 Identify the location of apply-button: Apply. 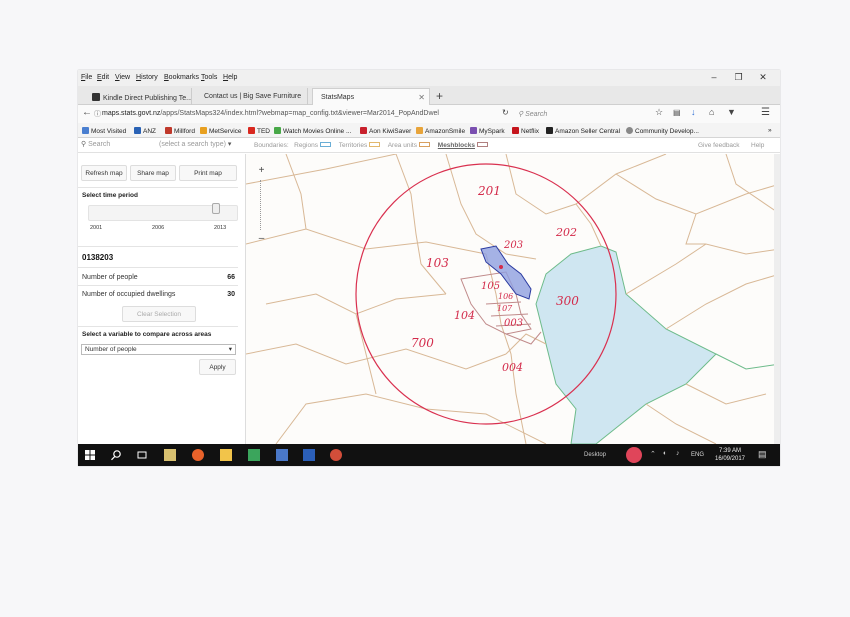
(217, 367).